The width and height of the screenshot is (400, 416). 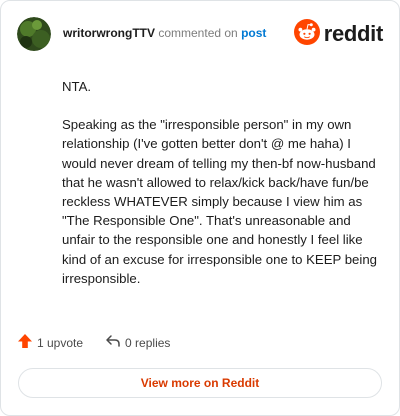 I want to click on comment-paragraph: NTA., so click(x=77, y=86).